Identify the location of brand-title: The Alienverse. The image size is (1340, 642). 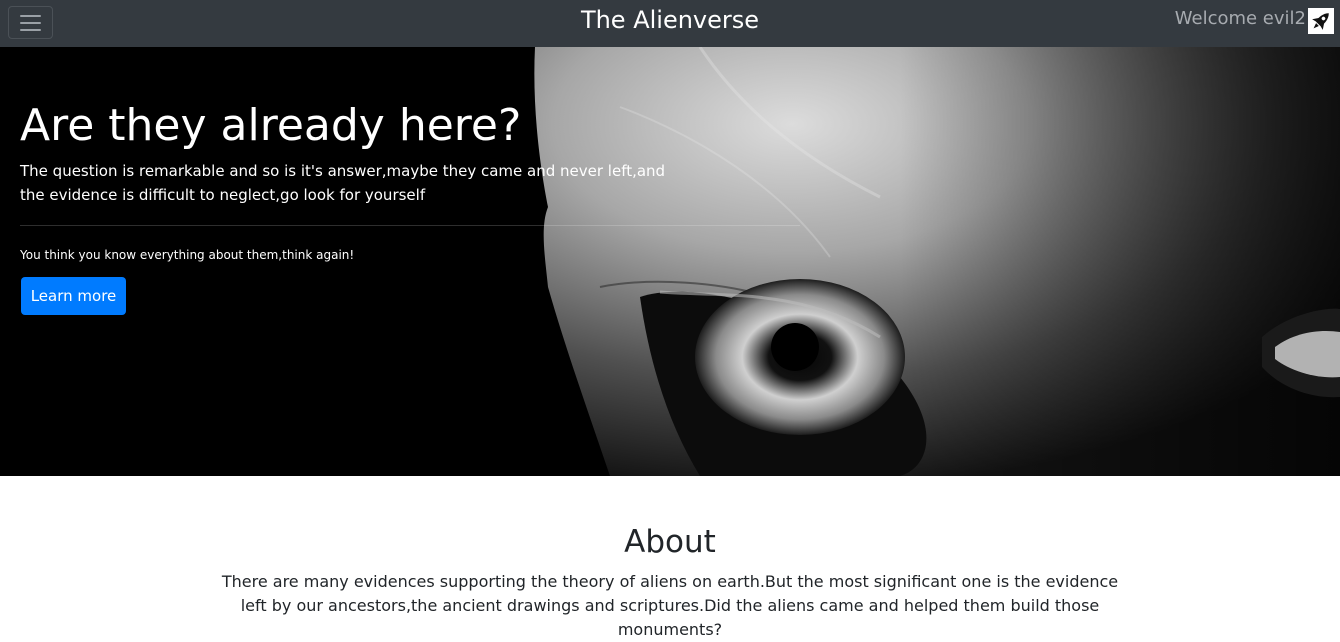
(670, 20).